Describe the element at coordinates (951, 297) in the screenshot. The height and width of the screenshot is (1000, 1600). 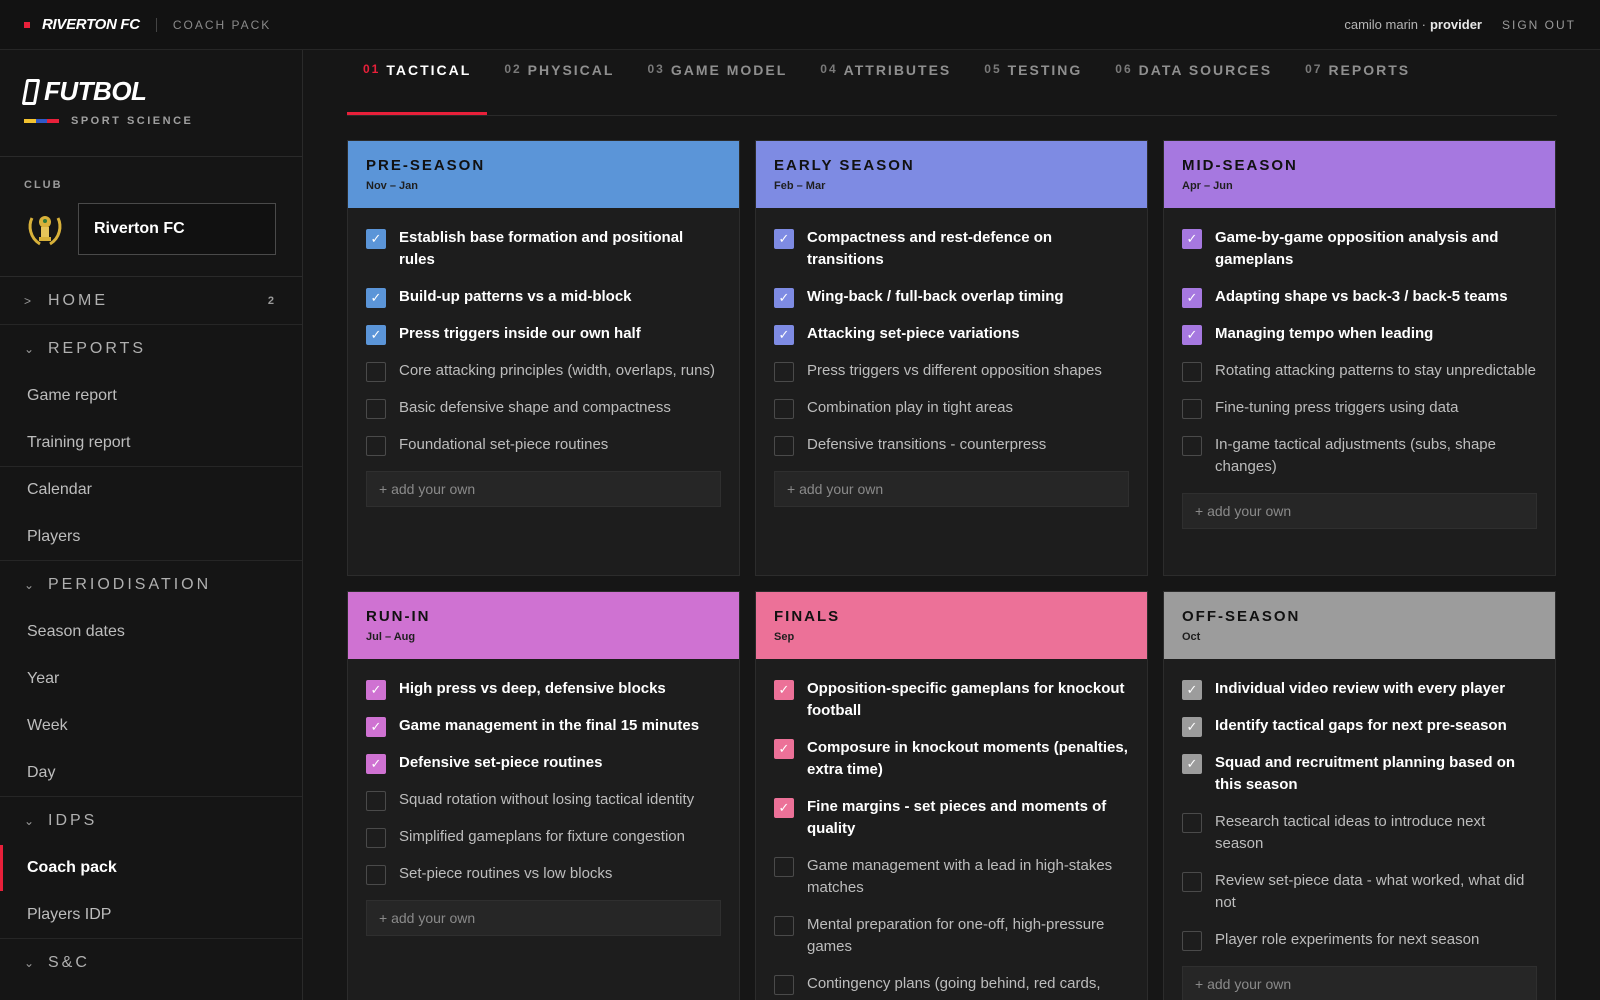
I see `checklist-item: ✓ Wing-back / full-back overlap timing` at that location.